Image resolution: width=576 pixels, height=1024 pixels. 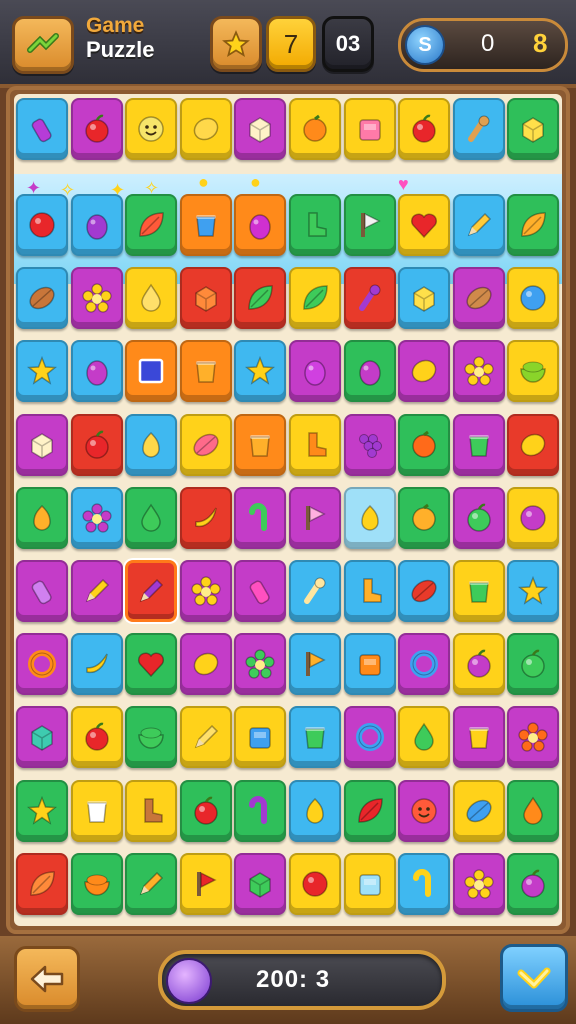 What do you see at coordinates (47, 979) in the screenshot?
I see `back-button` at bounding box center [47, 979].